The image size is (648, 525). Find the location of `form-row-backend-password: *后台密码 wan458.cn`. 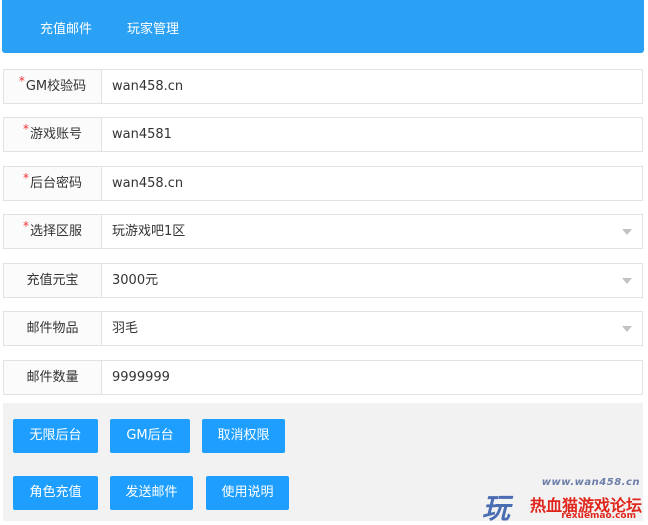

form-row-backend-password: *后台密码 wan458.cn is located at coordinates (323, 183).